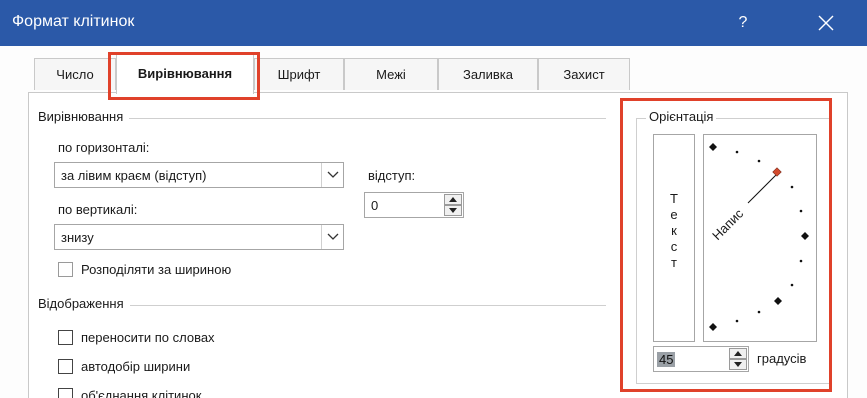  I want to click on distribute-label: Розподіляти за шириною, so click(156, 269).